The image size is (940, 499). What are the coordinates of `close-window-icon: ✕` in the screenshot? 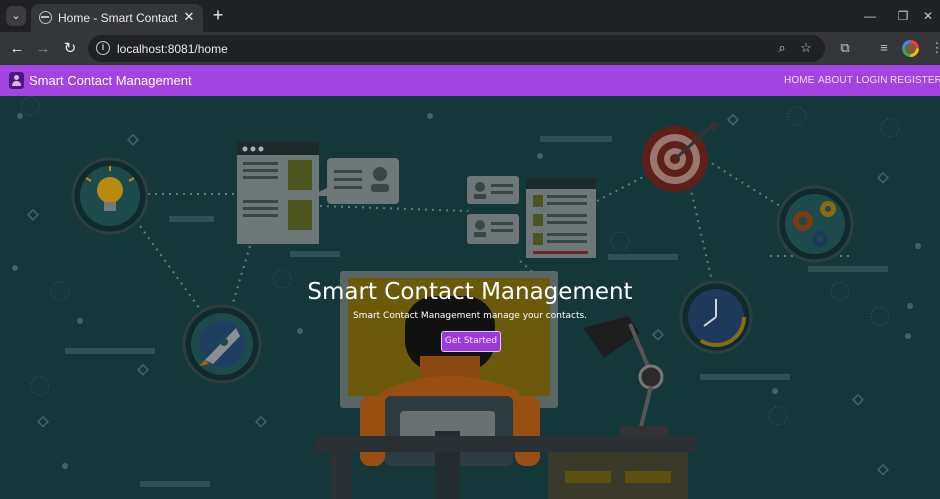 It's located at (928, 16).